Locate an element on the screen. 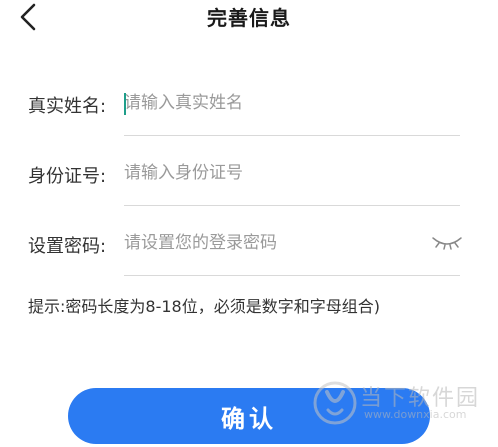 This screenshot has width=498, height=447. page-title: 完善信息 is located at coordinates (249, 18).